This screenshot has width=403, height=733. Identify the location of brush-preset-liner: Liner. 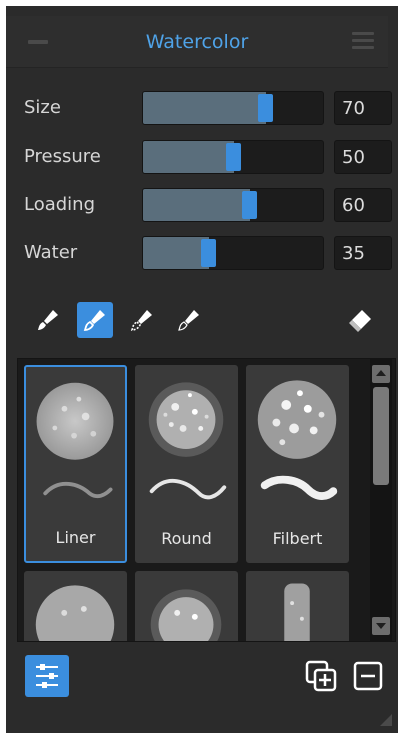
(75, 464).